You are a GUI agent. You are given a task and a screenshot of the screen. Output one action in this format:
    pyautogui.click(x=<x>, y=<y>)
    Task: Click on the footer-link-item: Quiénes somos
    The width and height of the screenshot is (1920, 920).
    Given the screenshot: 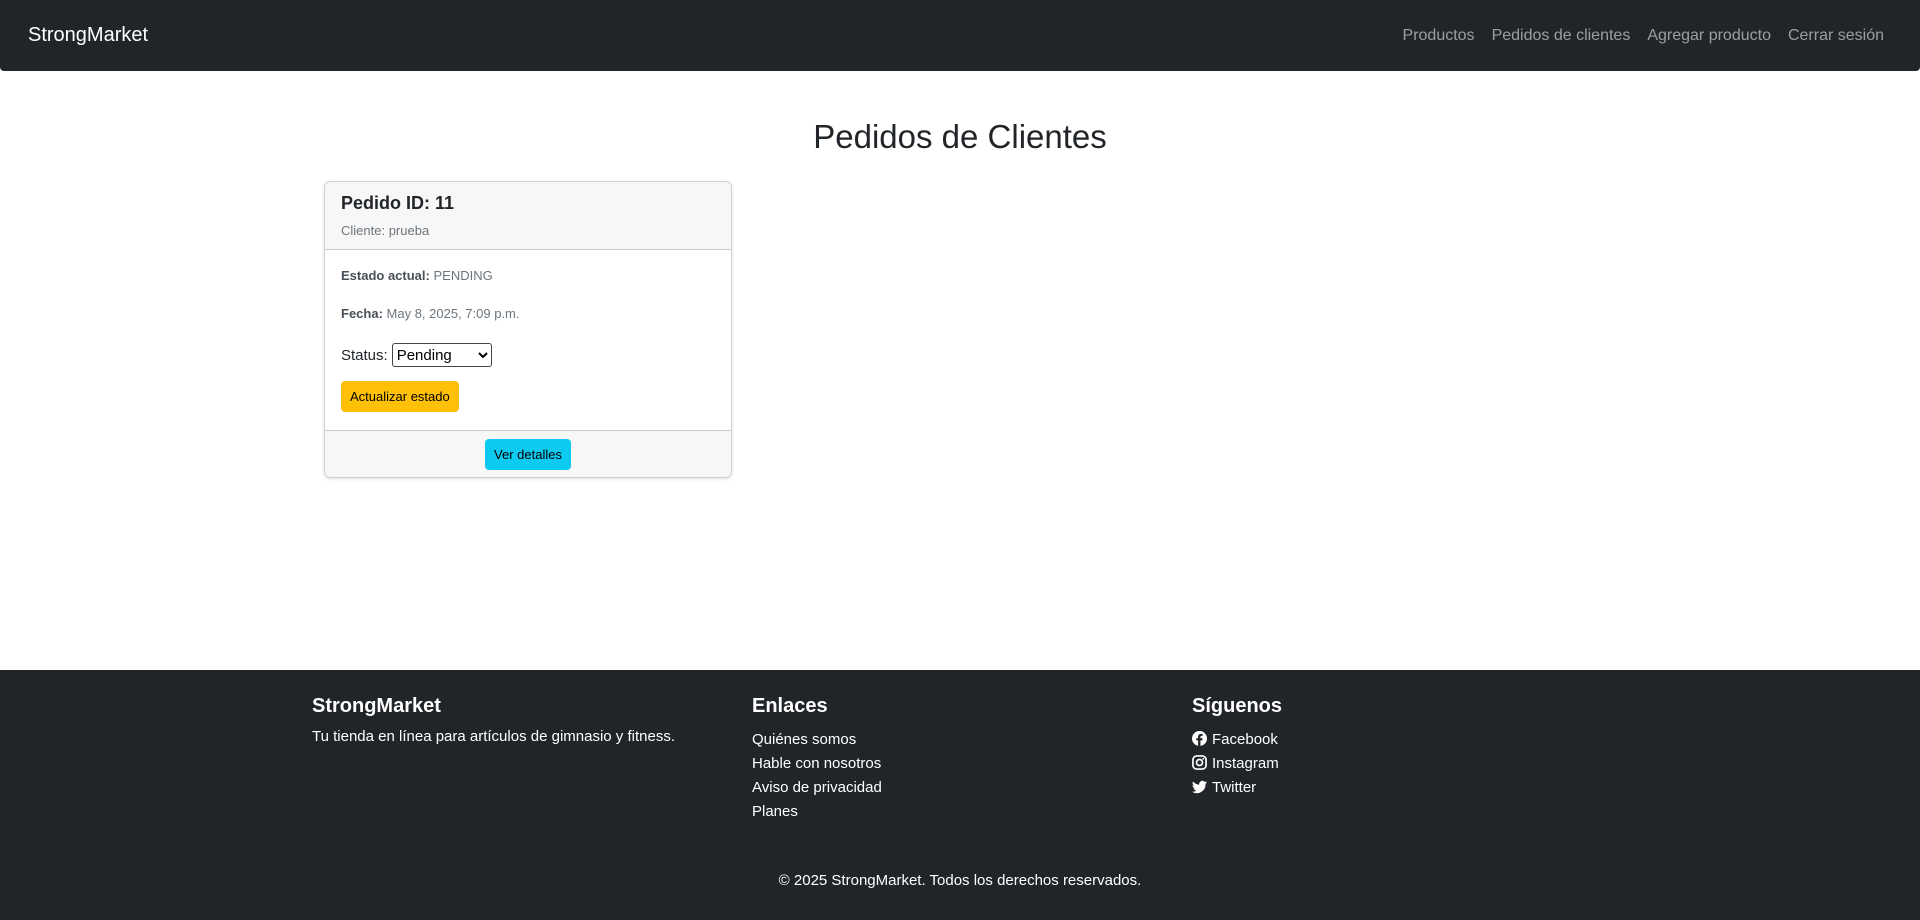 What is the action you would take?
    pyautogui.click(x=817, y=740)
    